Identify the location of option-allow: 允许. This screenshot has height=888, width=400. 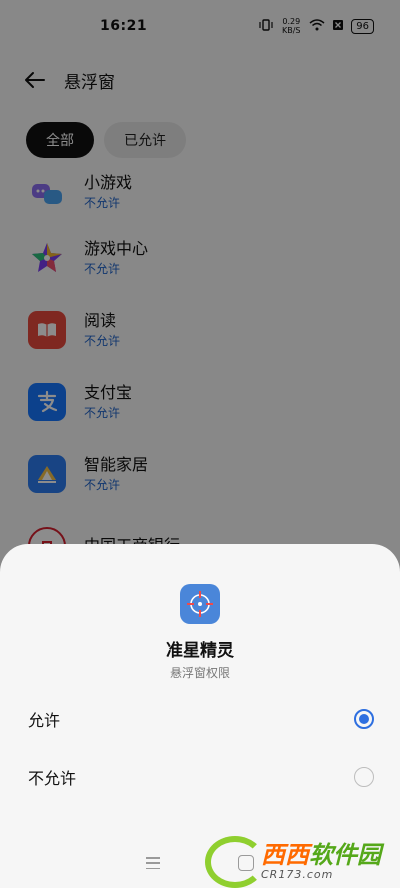
(200, 719).